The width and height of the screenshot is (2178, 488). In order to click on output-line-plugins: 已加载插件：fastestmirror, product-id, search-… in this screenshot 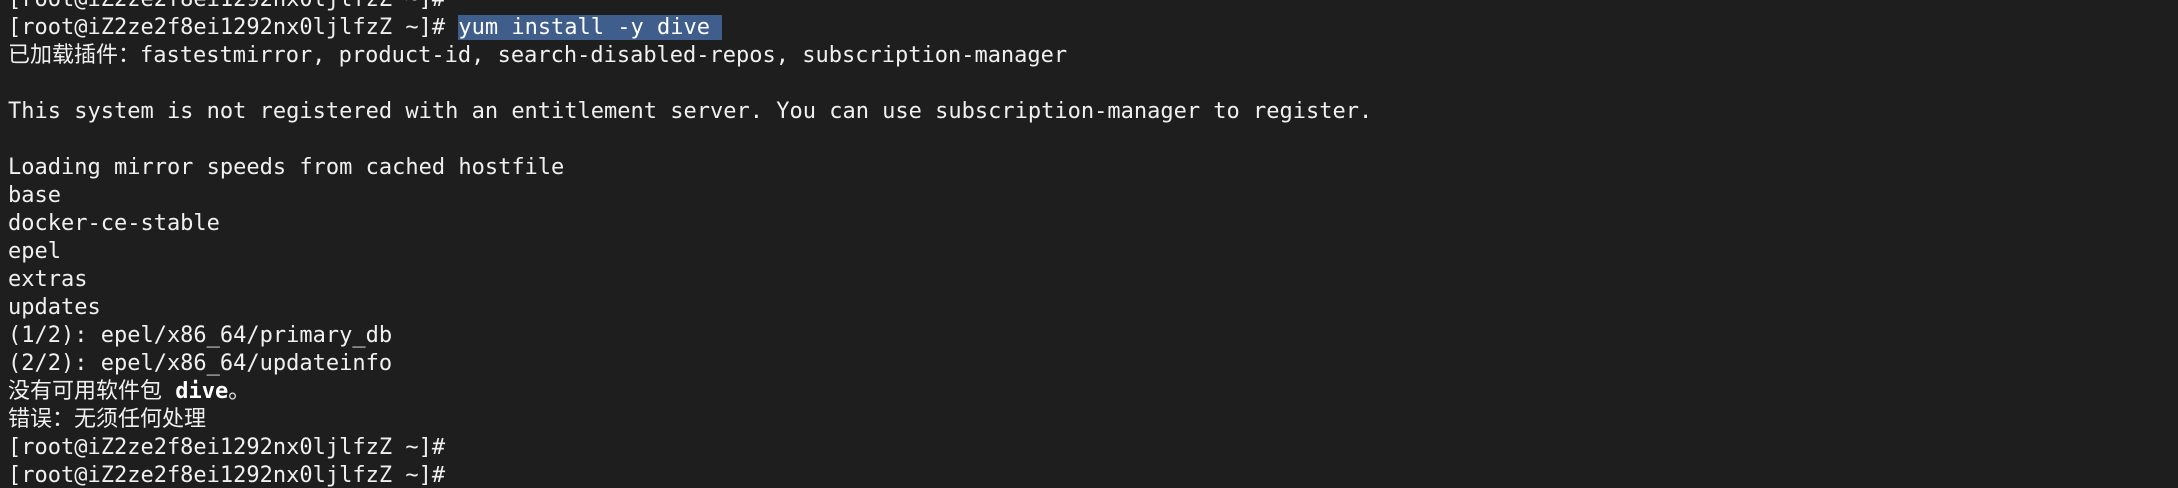, I will do `click(538, 55)`.